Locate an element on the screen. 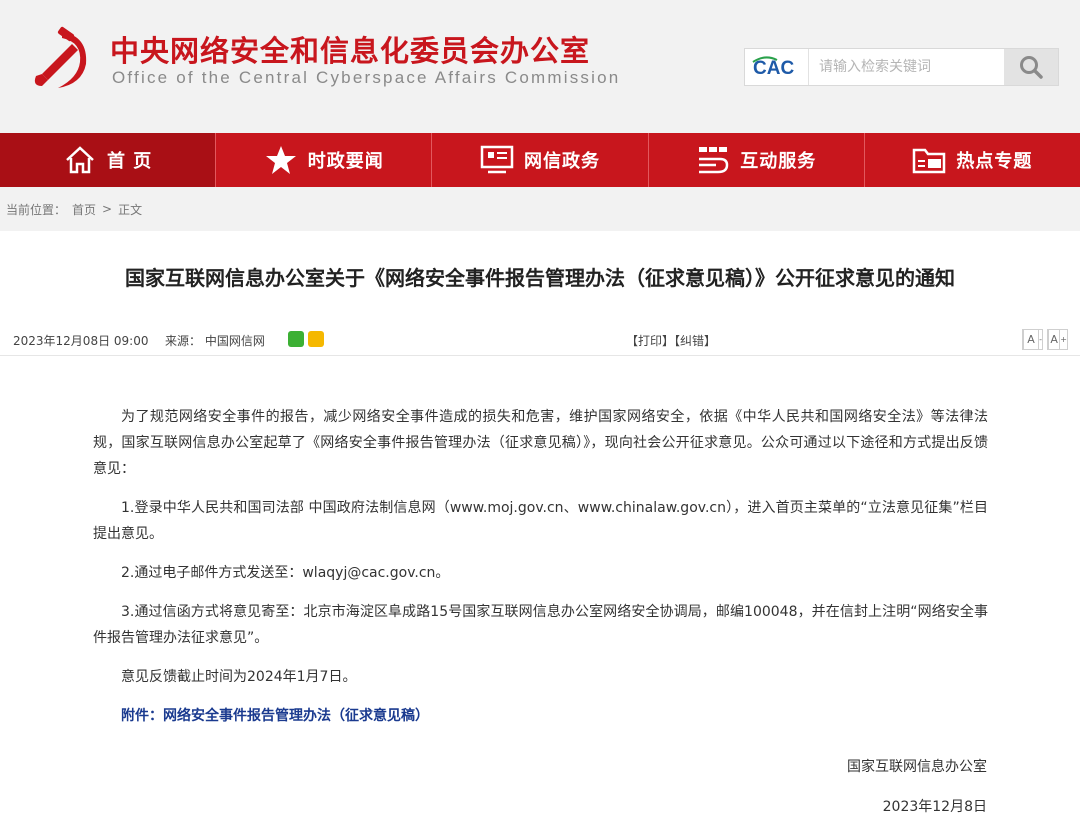  breadcrumb: 当前位置： 首页 > 正文 is located at coordinates (540, 209).